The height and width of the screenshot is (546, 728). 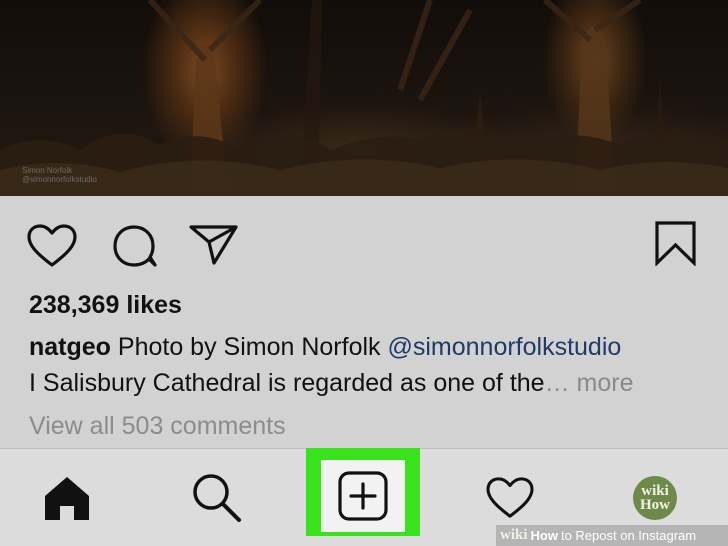 I want to click on caption-username: natgeo, so click(x=70, y=347).